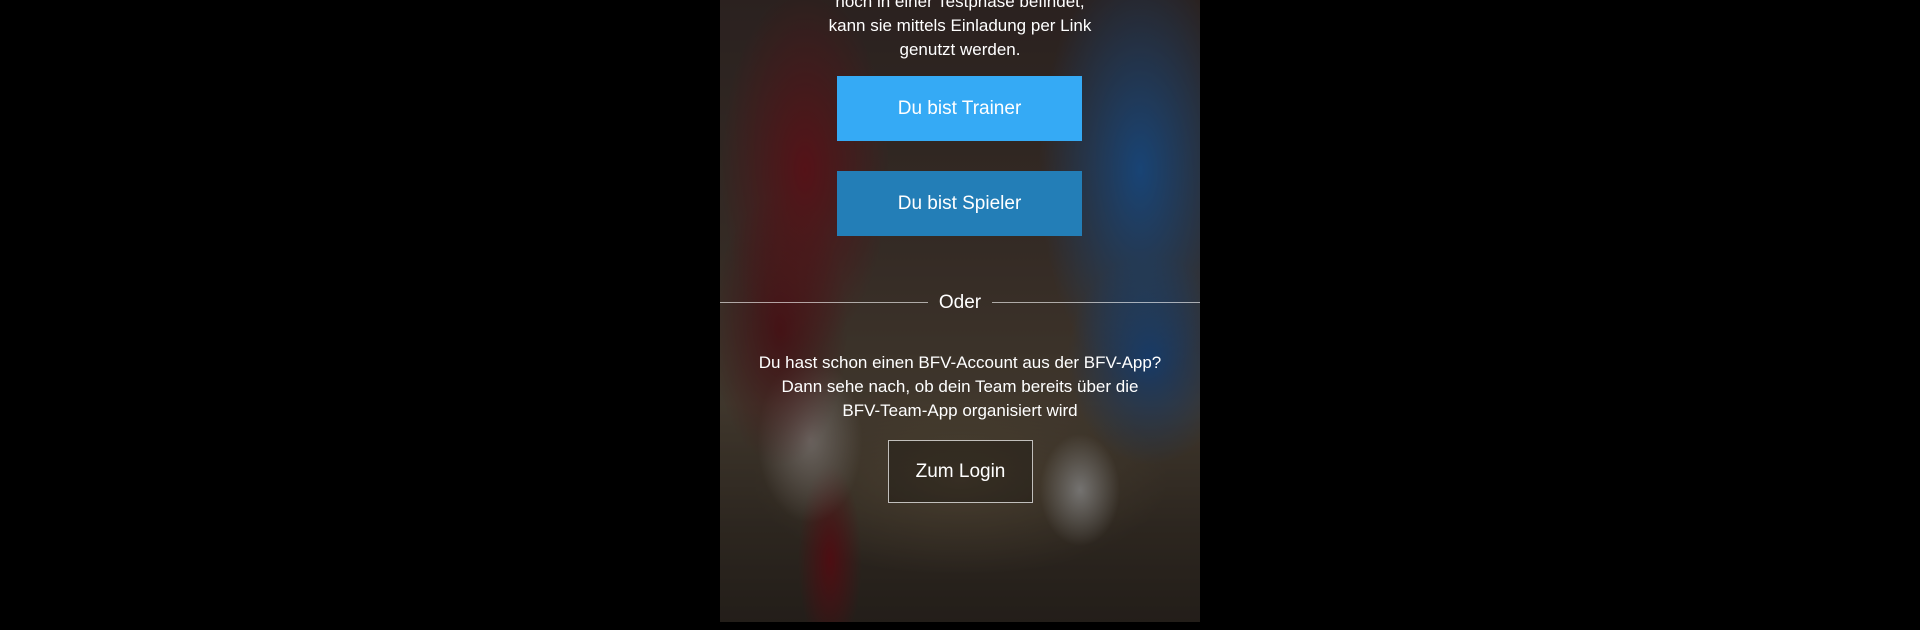  I want to click on intro-line-2: kann sie mittels Einladung per Link, so click(960, 25).